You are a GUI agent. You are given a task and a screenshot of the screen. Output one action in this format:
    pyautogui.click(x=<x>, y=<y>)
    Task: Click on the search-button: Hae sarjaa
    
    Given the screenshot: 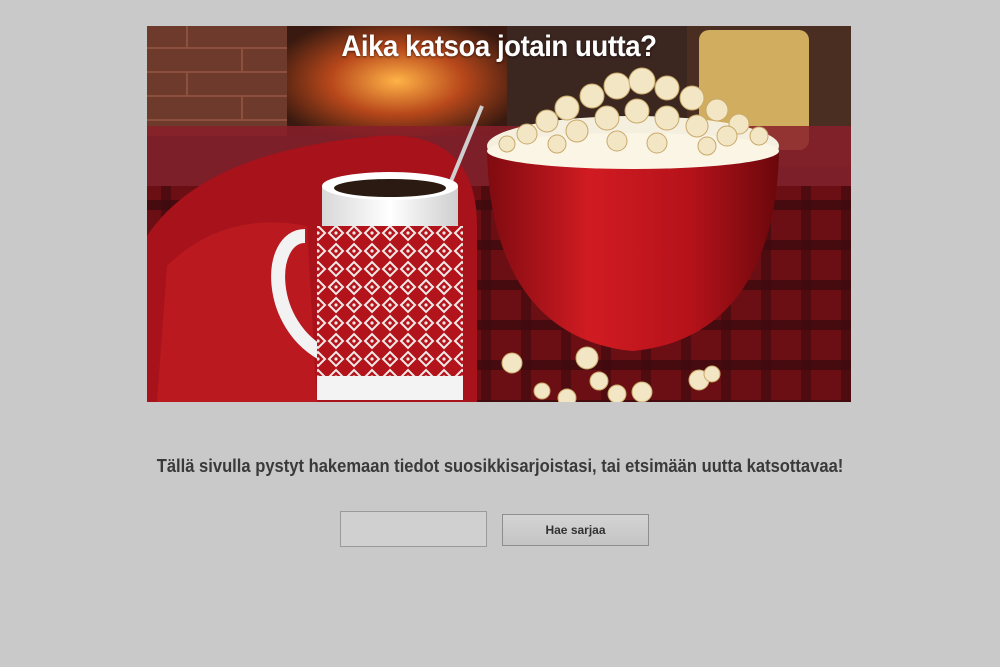 What is the action you would take?
    pyautogui.click(x=575, y=530)
    